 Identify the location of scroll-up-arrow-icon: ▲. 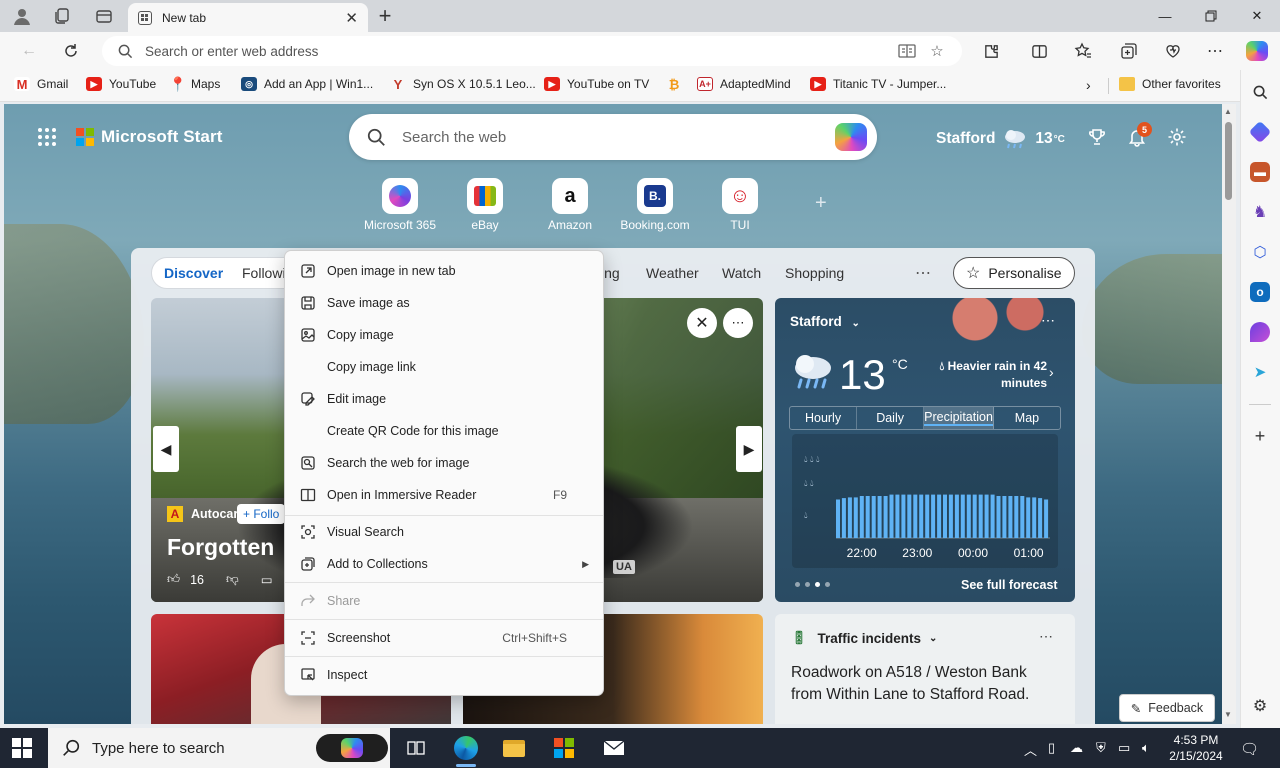
(1228, 111).